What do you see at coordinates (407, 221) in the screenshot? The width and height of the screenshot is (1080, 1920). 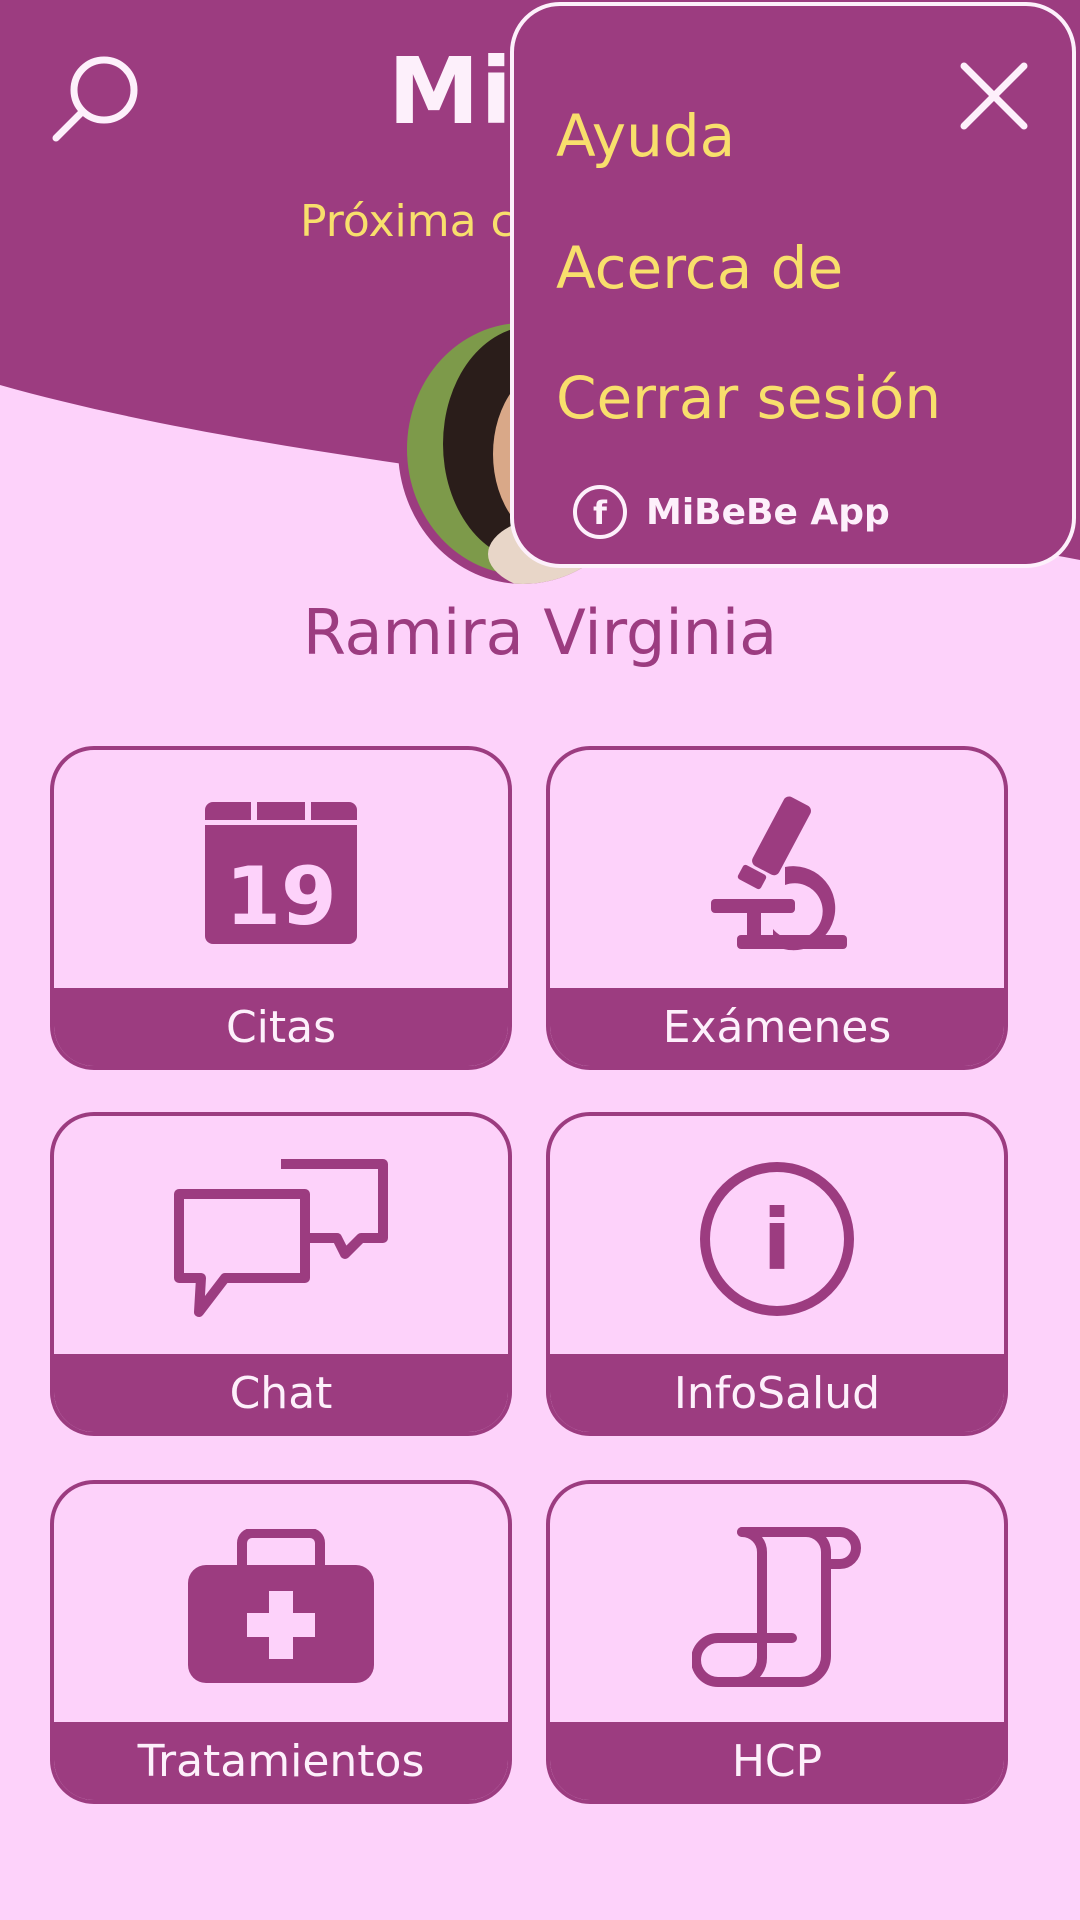 I see `next-appointment-text: Próxima c` at bounding box center [407, 221].